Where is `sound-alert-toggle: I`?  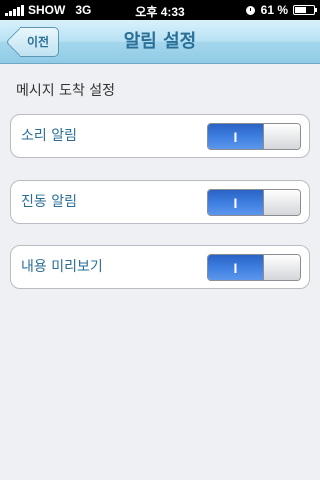 sound-alert-toggle: I is located at coordinates (254, 136).